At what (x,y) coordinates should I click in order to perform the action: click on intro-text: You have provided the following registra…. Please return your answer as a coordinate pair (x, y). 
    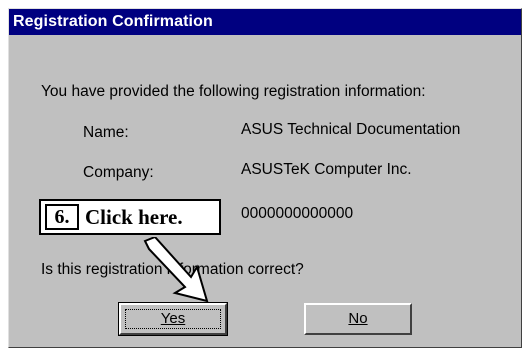
    Looking at the image, I should click on (233, 91).